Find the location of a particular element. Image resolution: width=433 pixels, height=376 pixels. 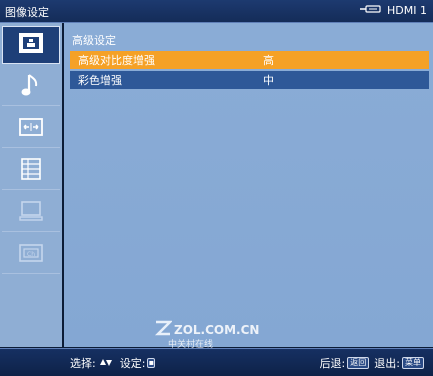

picture-icon is located at coordinates (31, 45).